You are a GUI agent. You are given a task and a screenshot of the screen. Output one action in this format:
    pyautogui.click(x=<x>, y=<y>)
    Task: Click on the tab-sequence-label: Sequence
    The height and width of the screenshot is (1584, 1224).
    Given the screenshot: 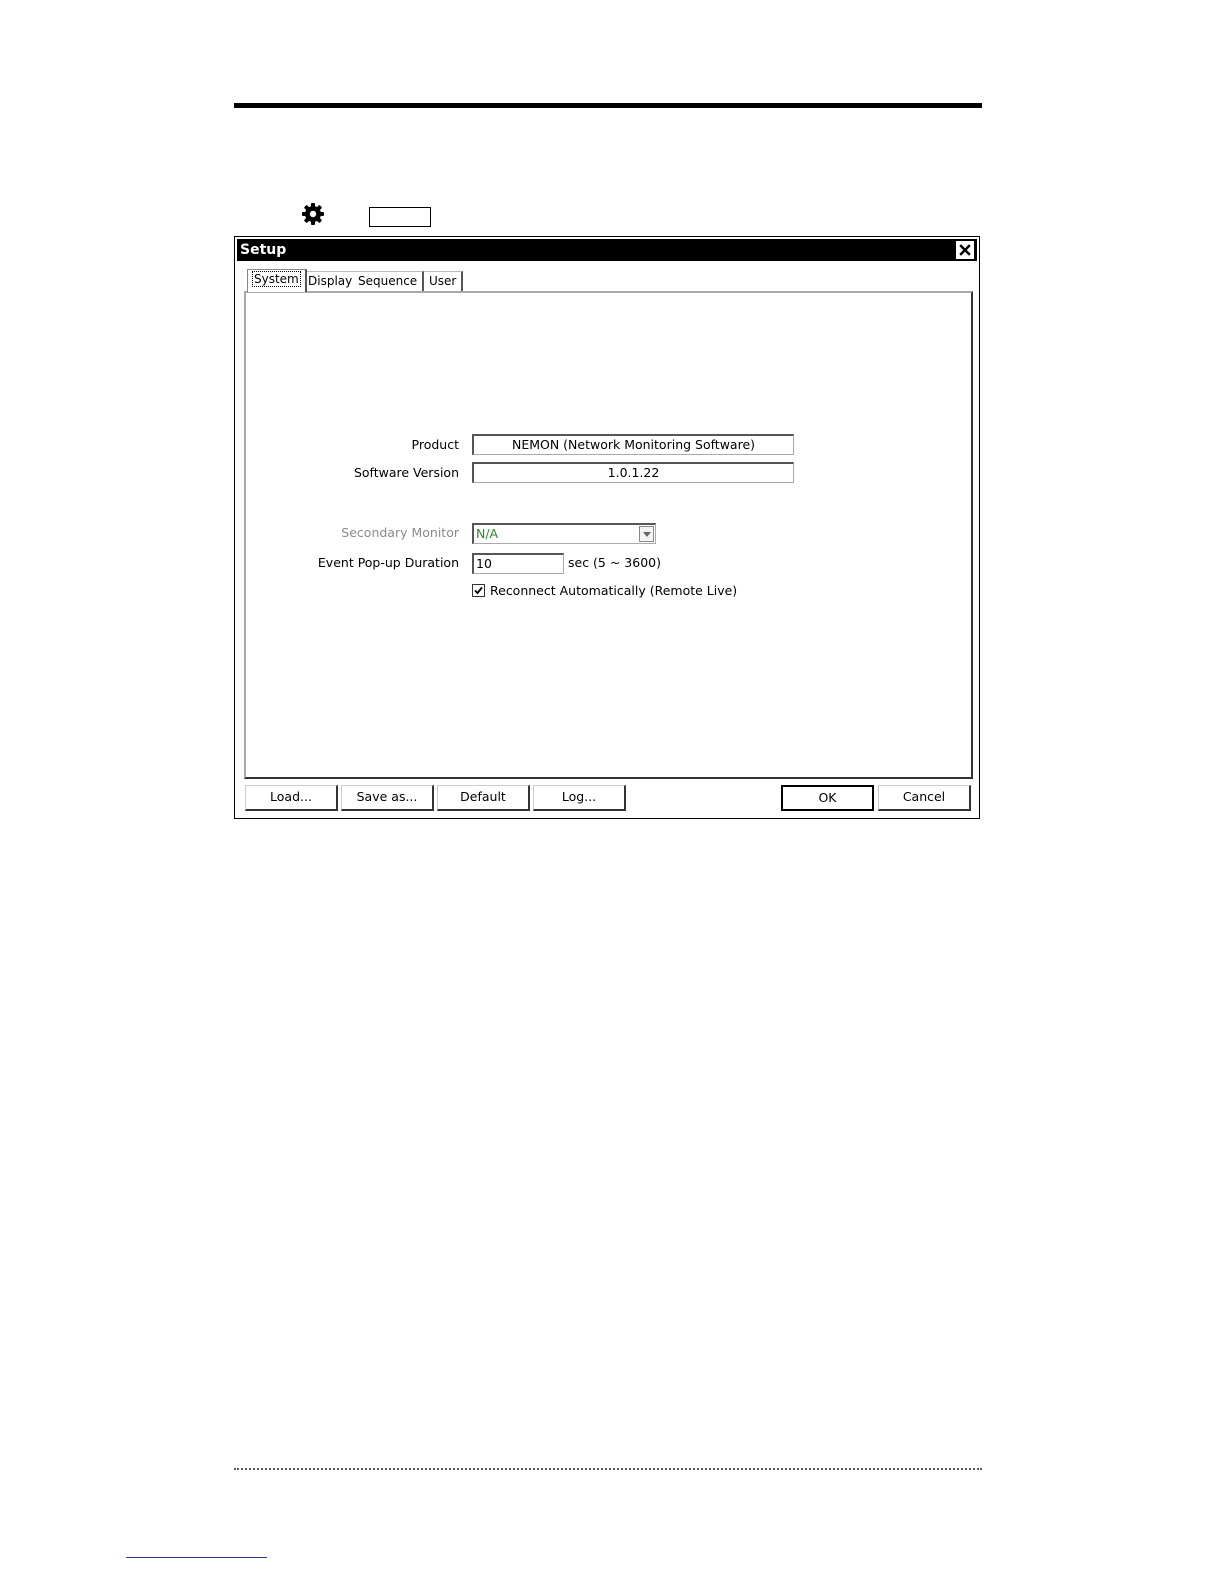 What is the action you would take?
    pyautogui.click(x=388, y=281)
    